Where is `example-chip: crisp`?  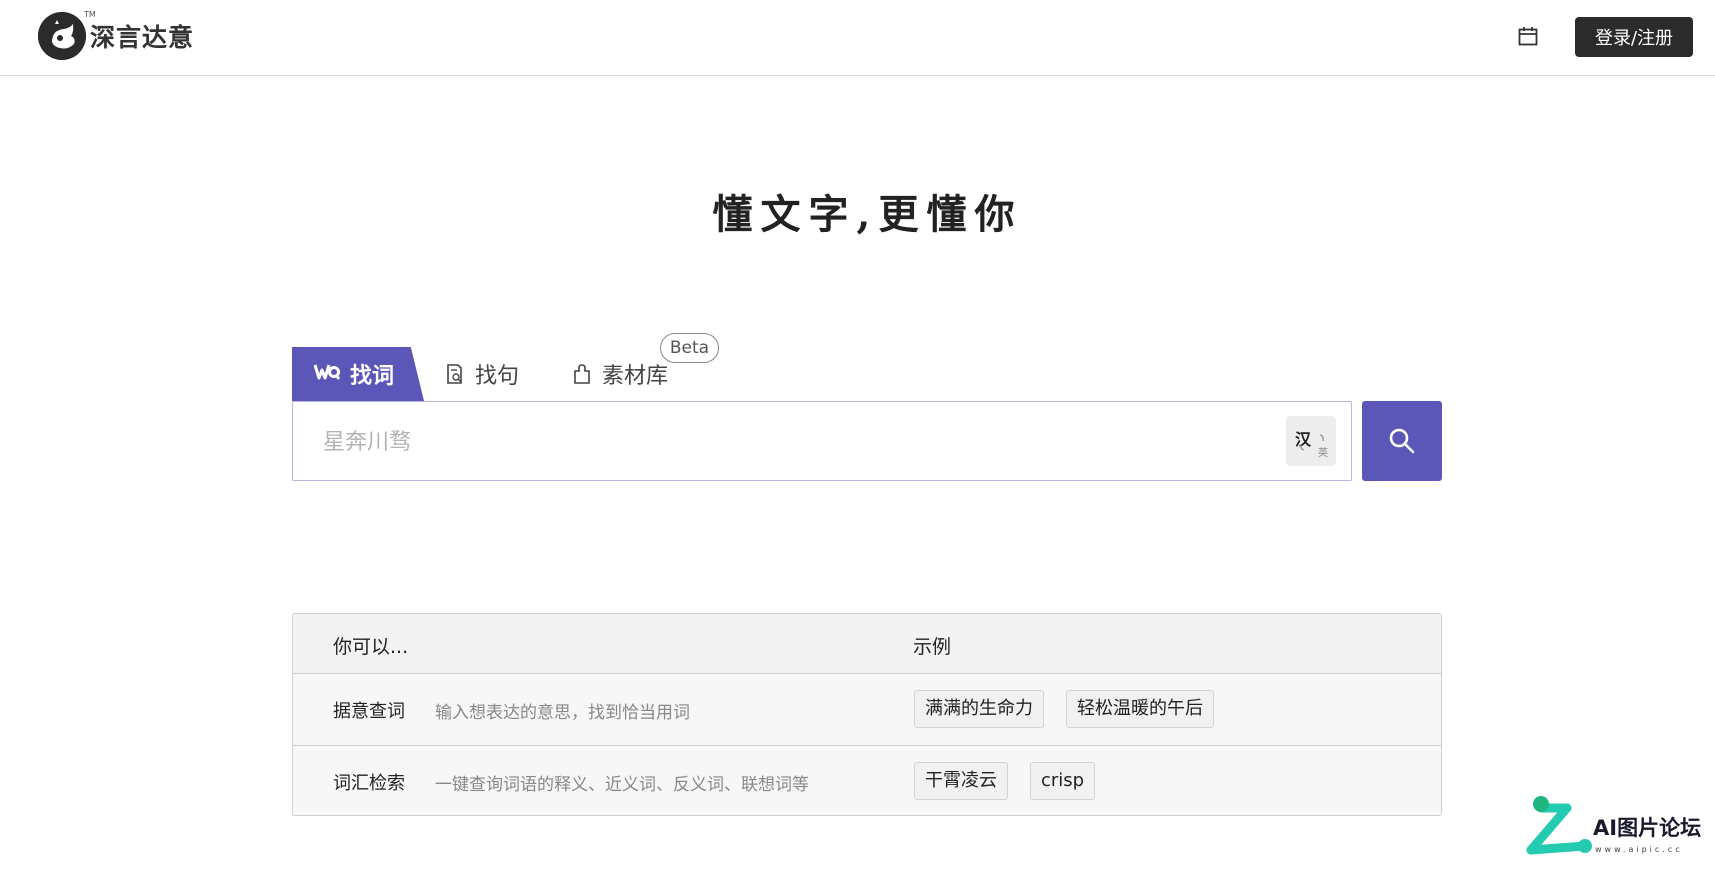
example-chip: crisp is located at coordinates (1063, 781).